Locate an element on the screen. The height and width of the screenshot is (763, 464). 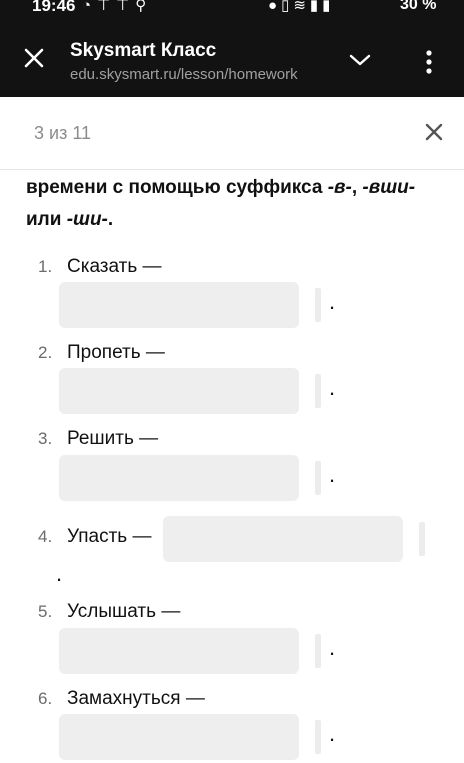
item-number: 4. is located at coordinates (45, 536).